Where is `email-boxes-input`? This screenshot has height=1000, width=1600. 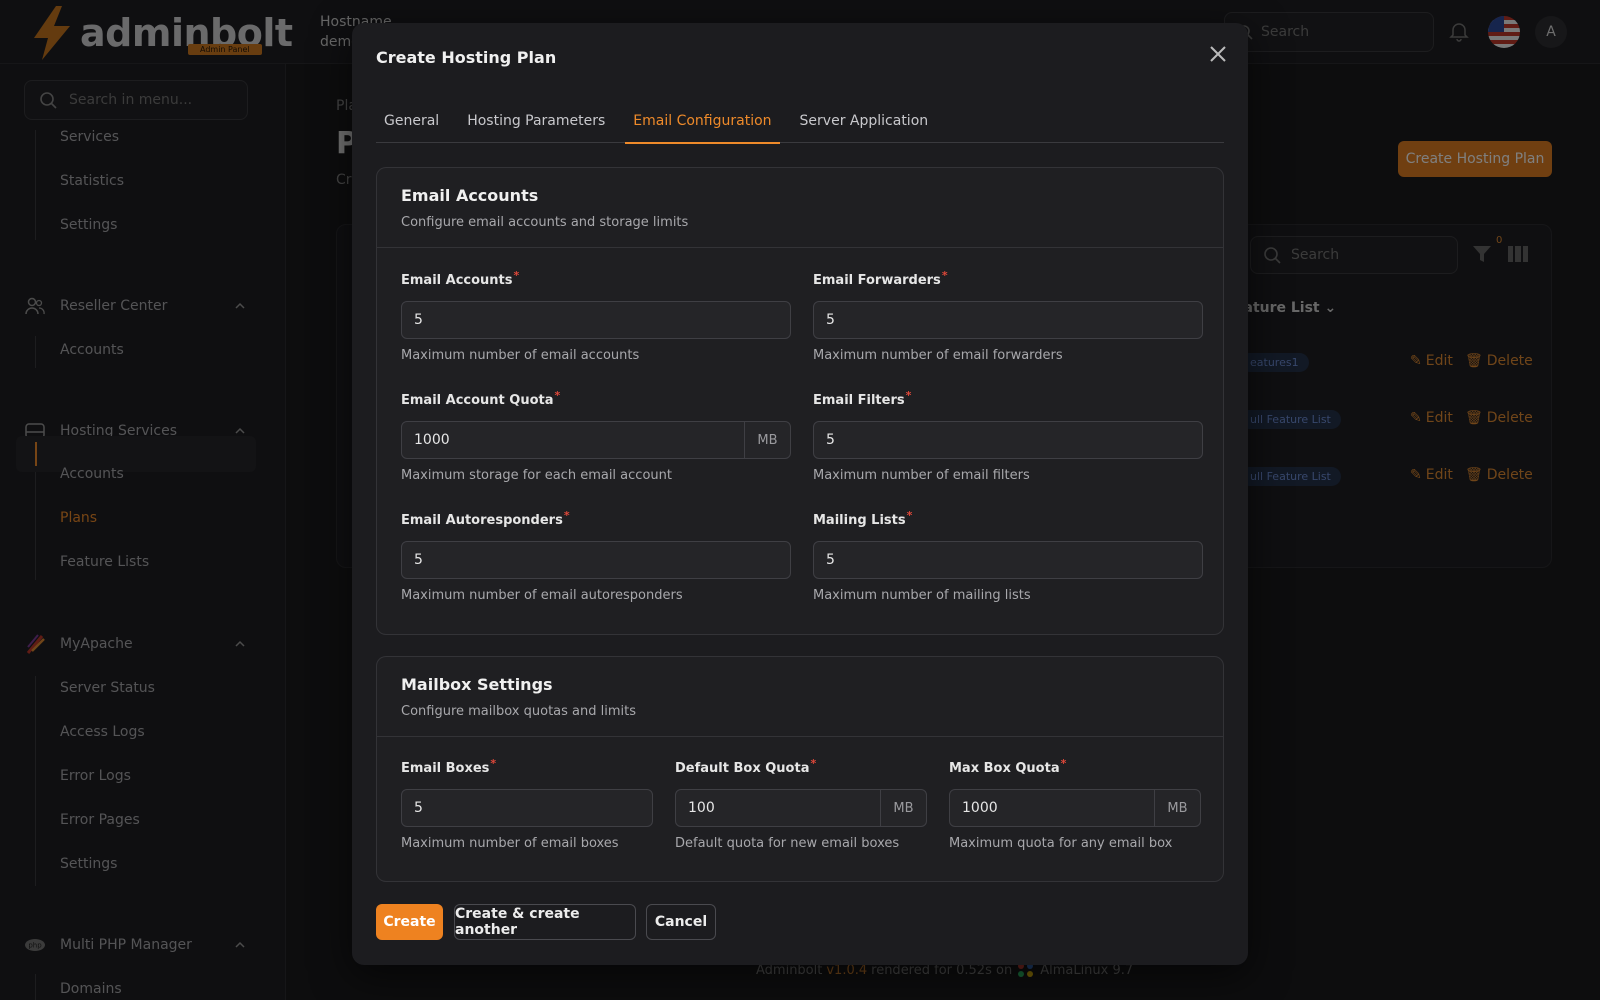 email-boxes-input is located at coordinates (527, 808).